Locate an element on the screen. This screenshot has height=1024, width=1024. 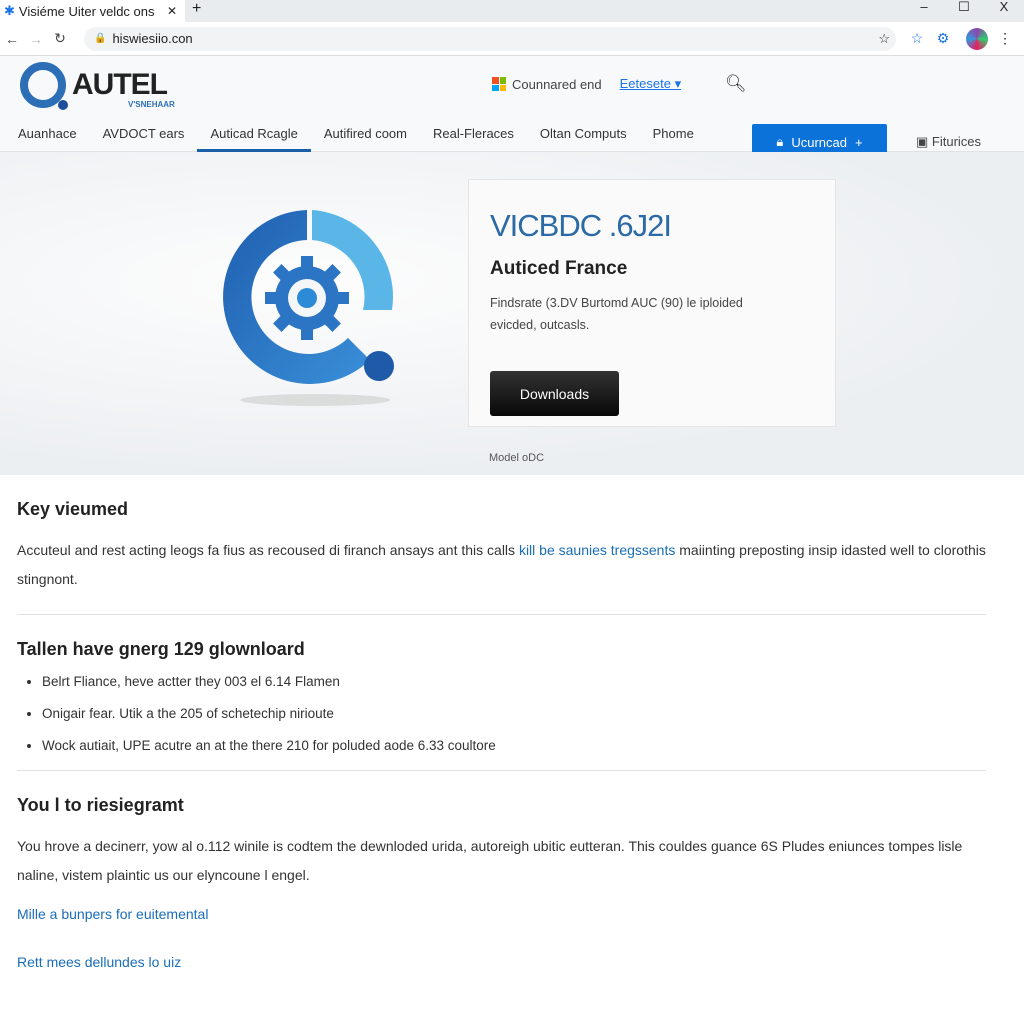
nav-item-active: Auticad Rcagle is located at coordinates (254, 134).